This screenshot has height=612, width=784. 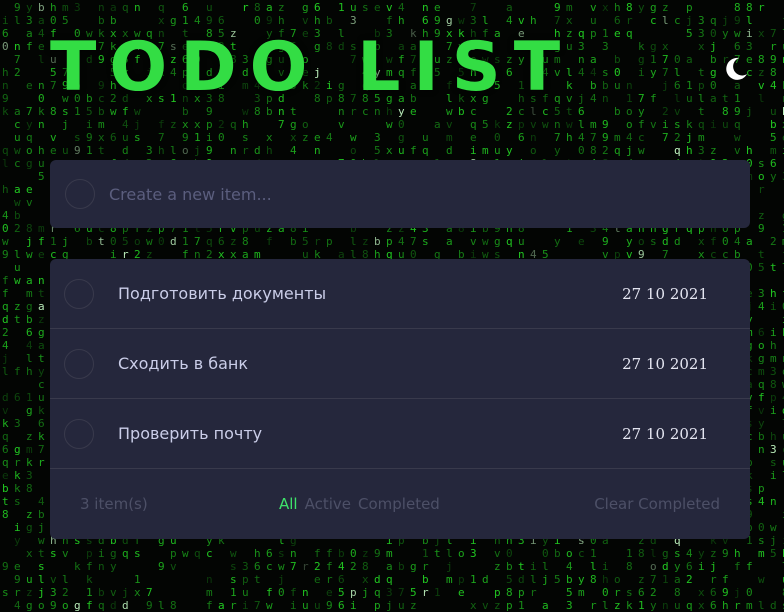 I want to click on new-item-bar, so click(x=400, y=194).